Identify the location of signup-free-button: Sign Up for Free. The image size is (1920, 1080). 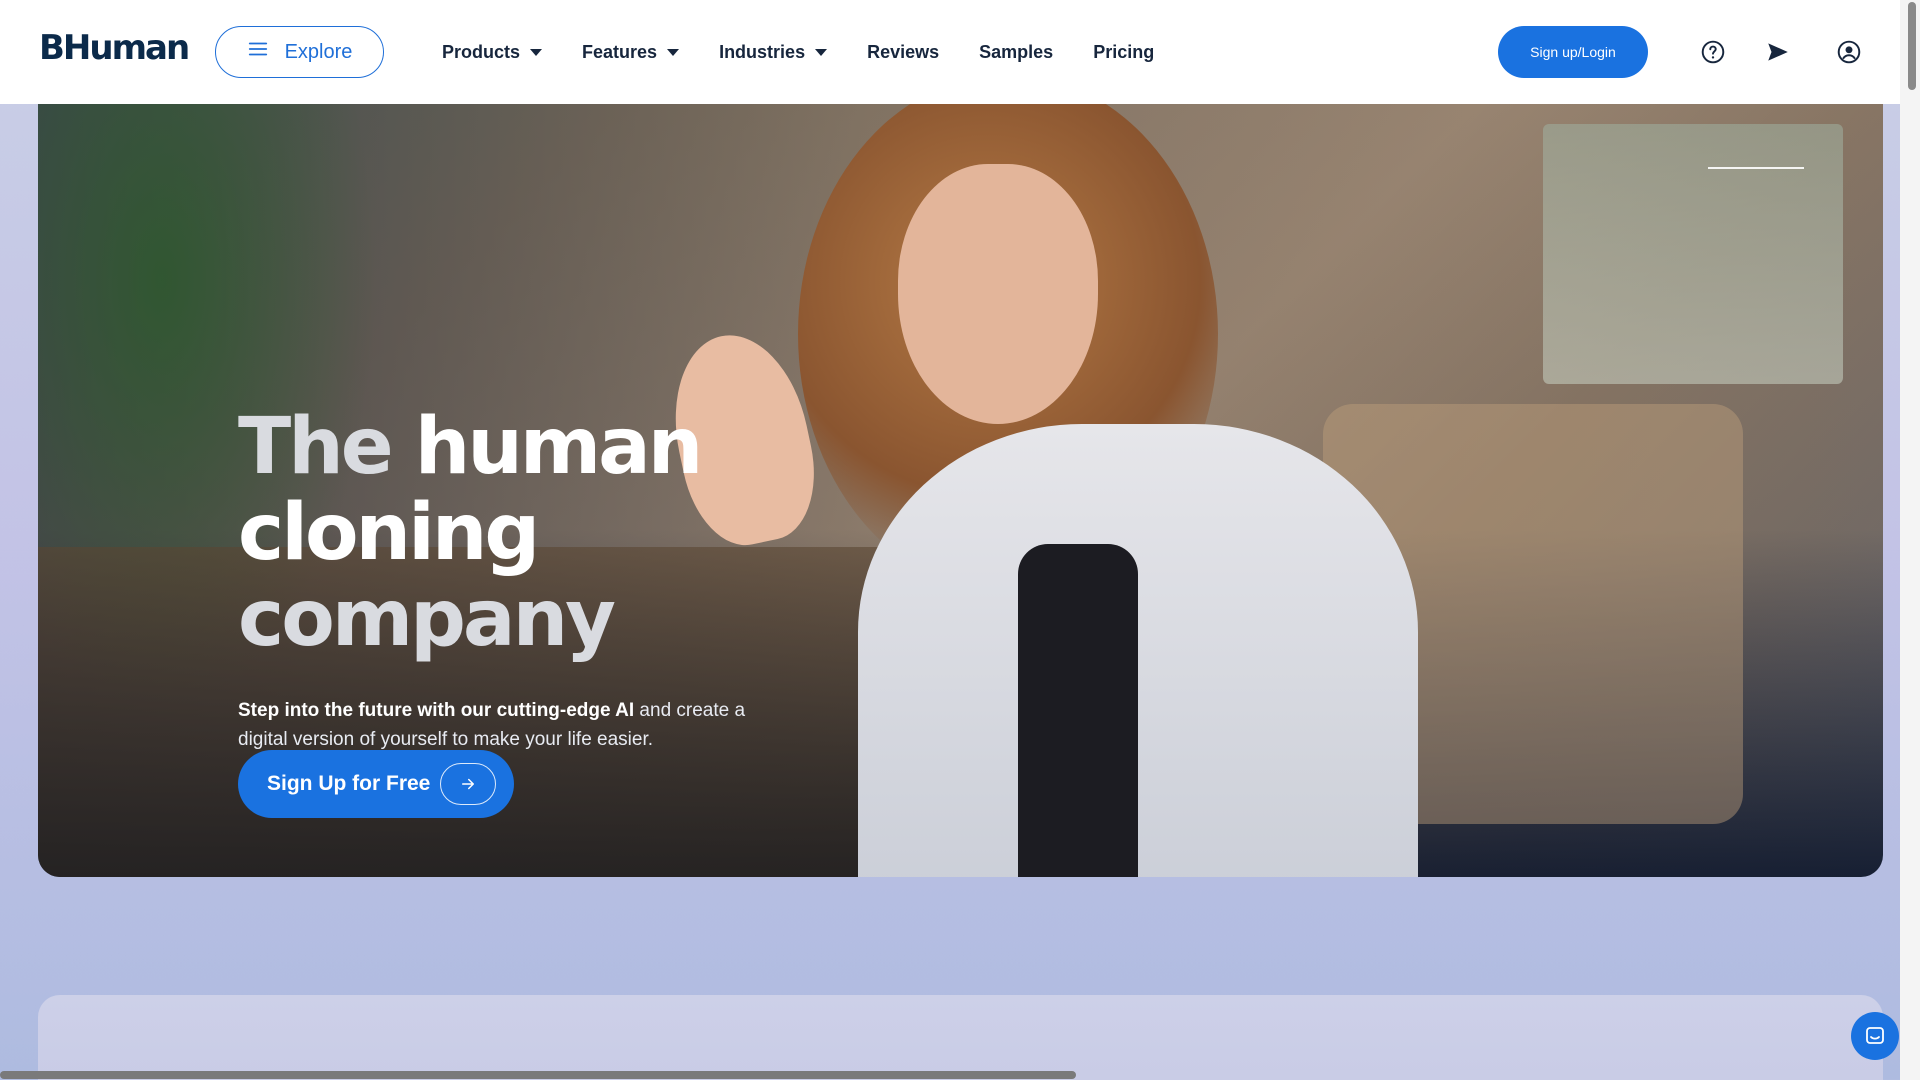
(376, 784).